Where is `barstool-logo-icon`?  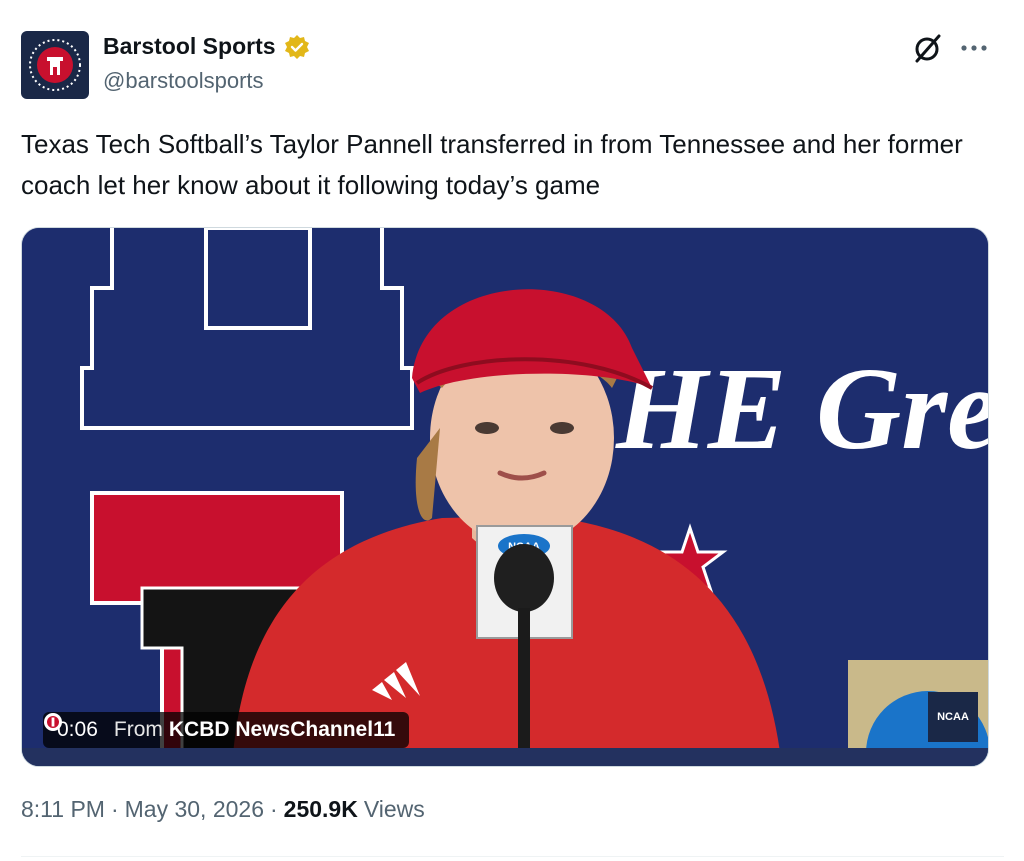
barstool-logo-icon is located at coordinates (55, 65).